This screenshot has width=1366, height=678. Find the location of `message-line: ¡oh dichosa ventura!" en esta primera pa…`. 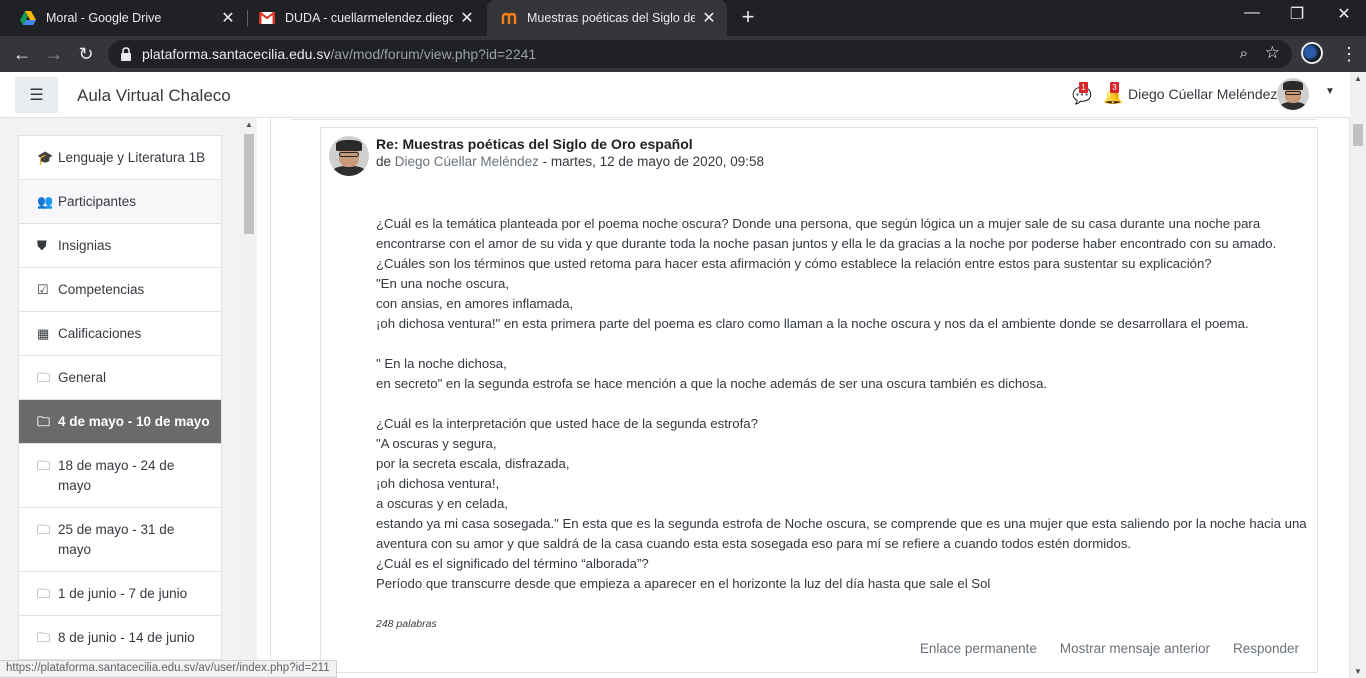

message-line: ¡oh dichosa ventura!" en esta primera pa… is located at coordinates (812, 323).